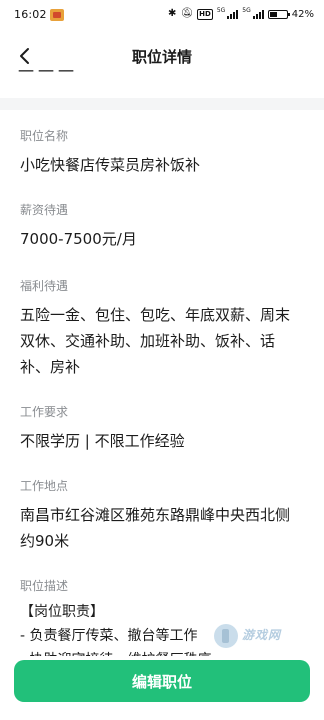 This screenshot has height=720, width=324. Describe the element at coordinates (44, 486) in the screenshot. I see `work-location-label: 工作地点` at that location.